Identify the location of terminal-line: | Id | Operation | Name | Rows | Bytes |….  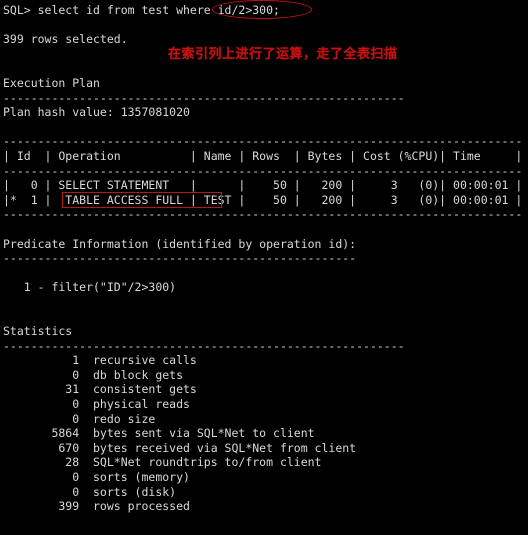
(263, 155).